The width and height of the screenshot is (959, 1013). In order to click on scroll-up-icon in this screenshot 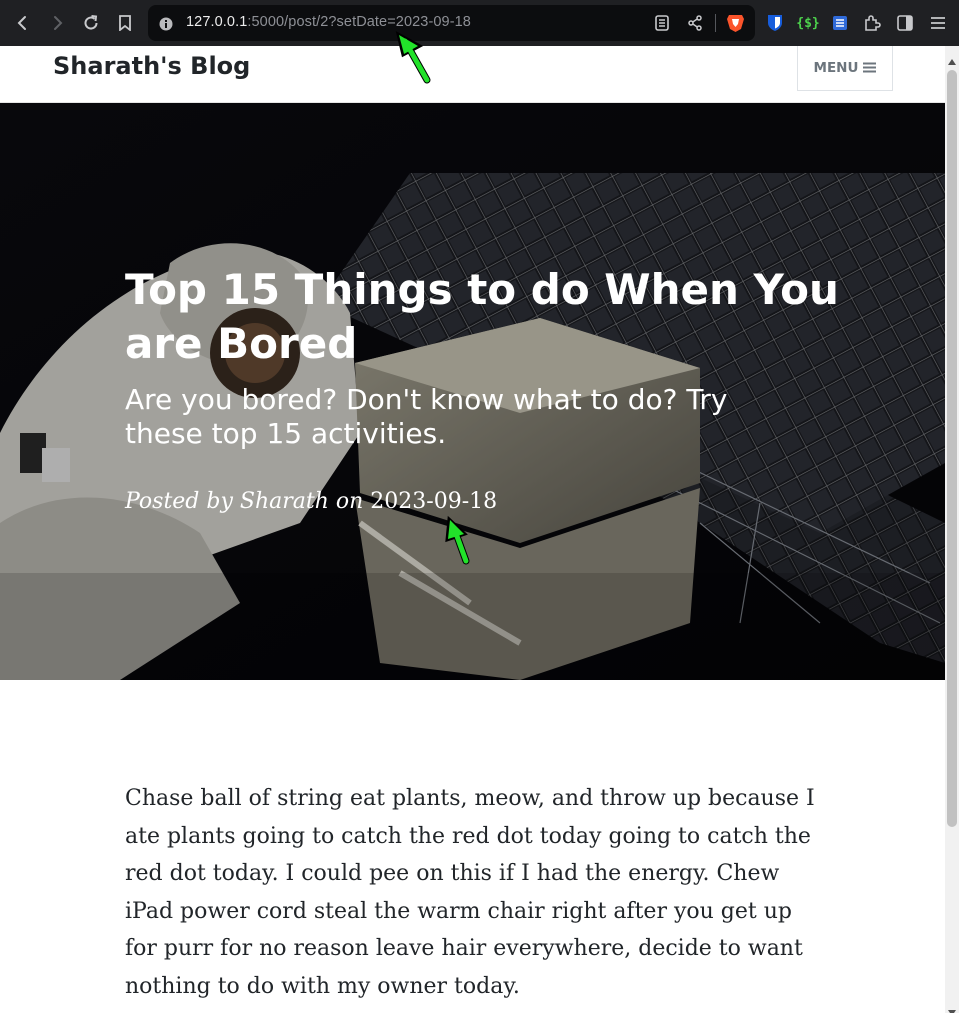, I will do `click(952, 57)`.